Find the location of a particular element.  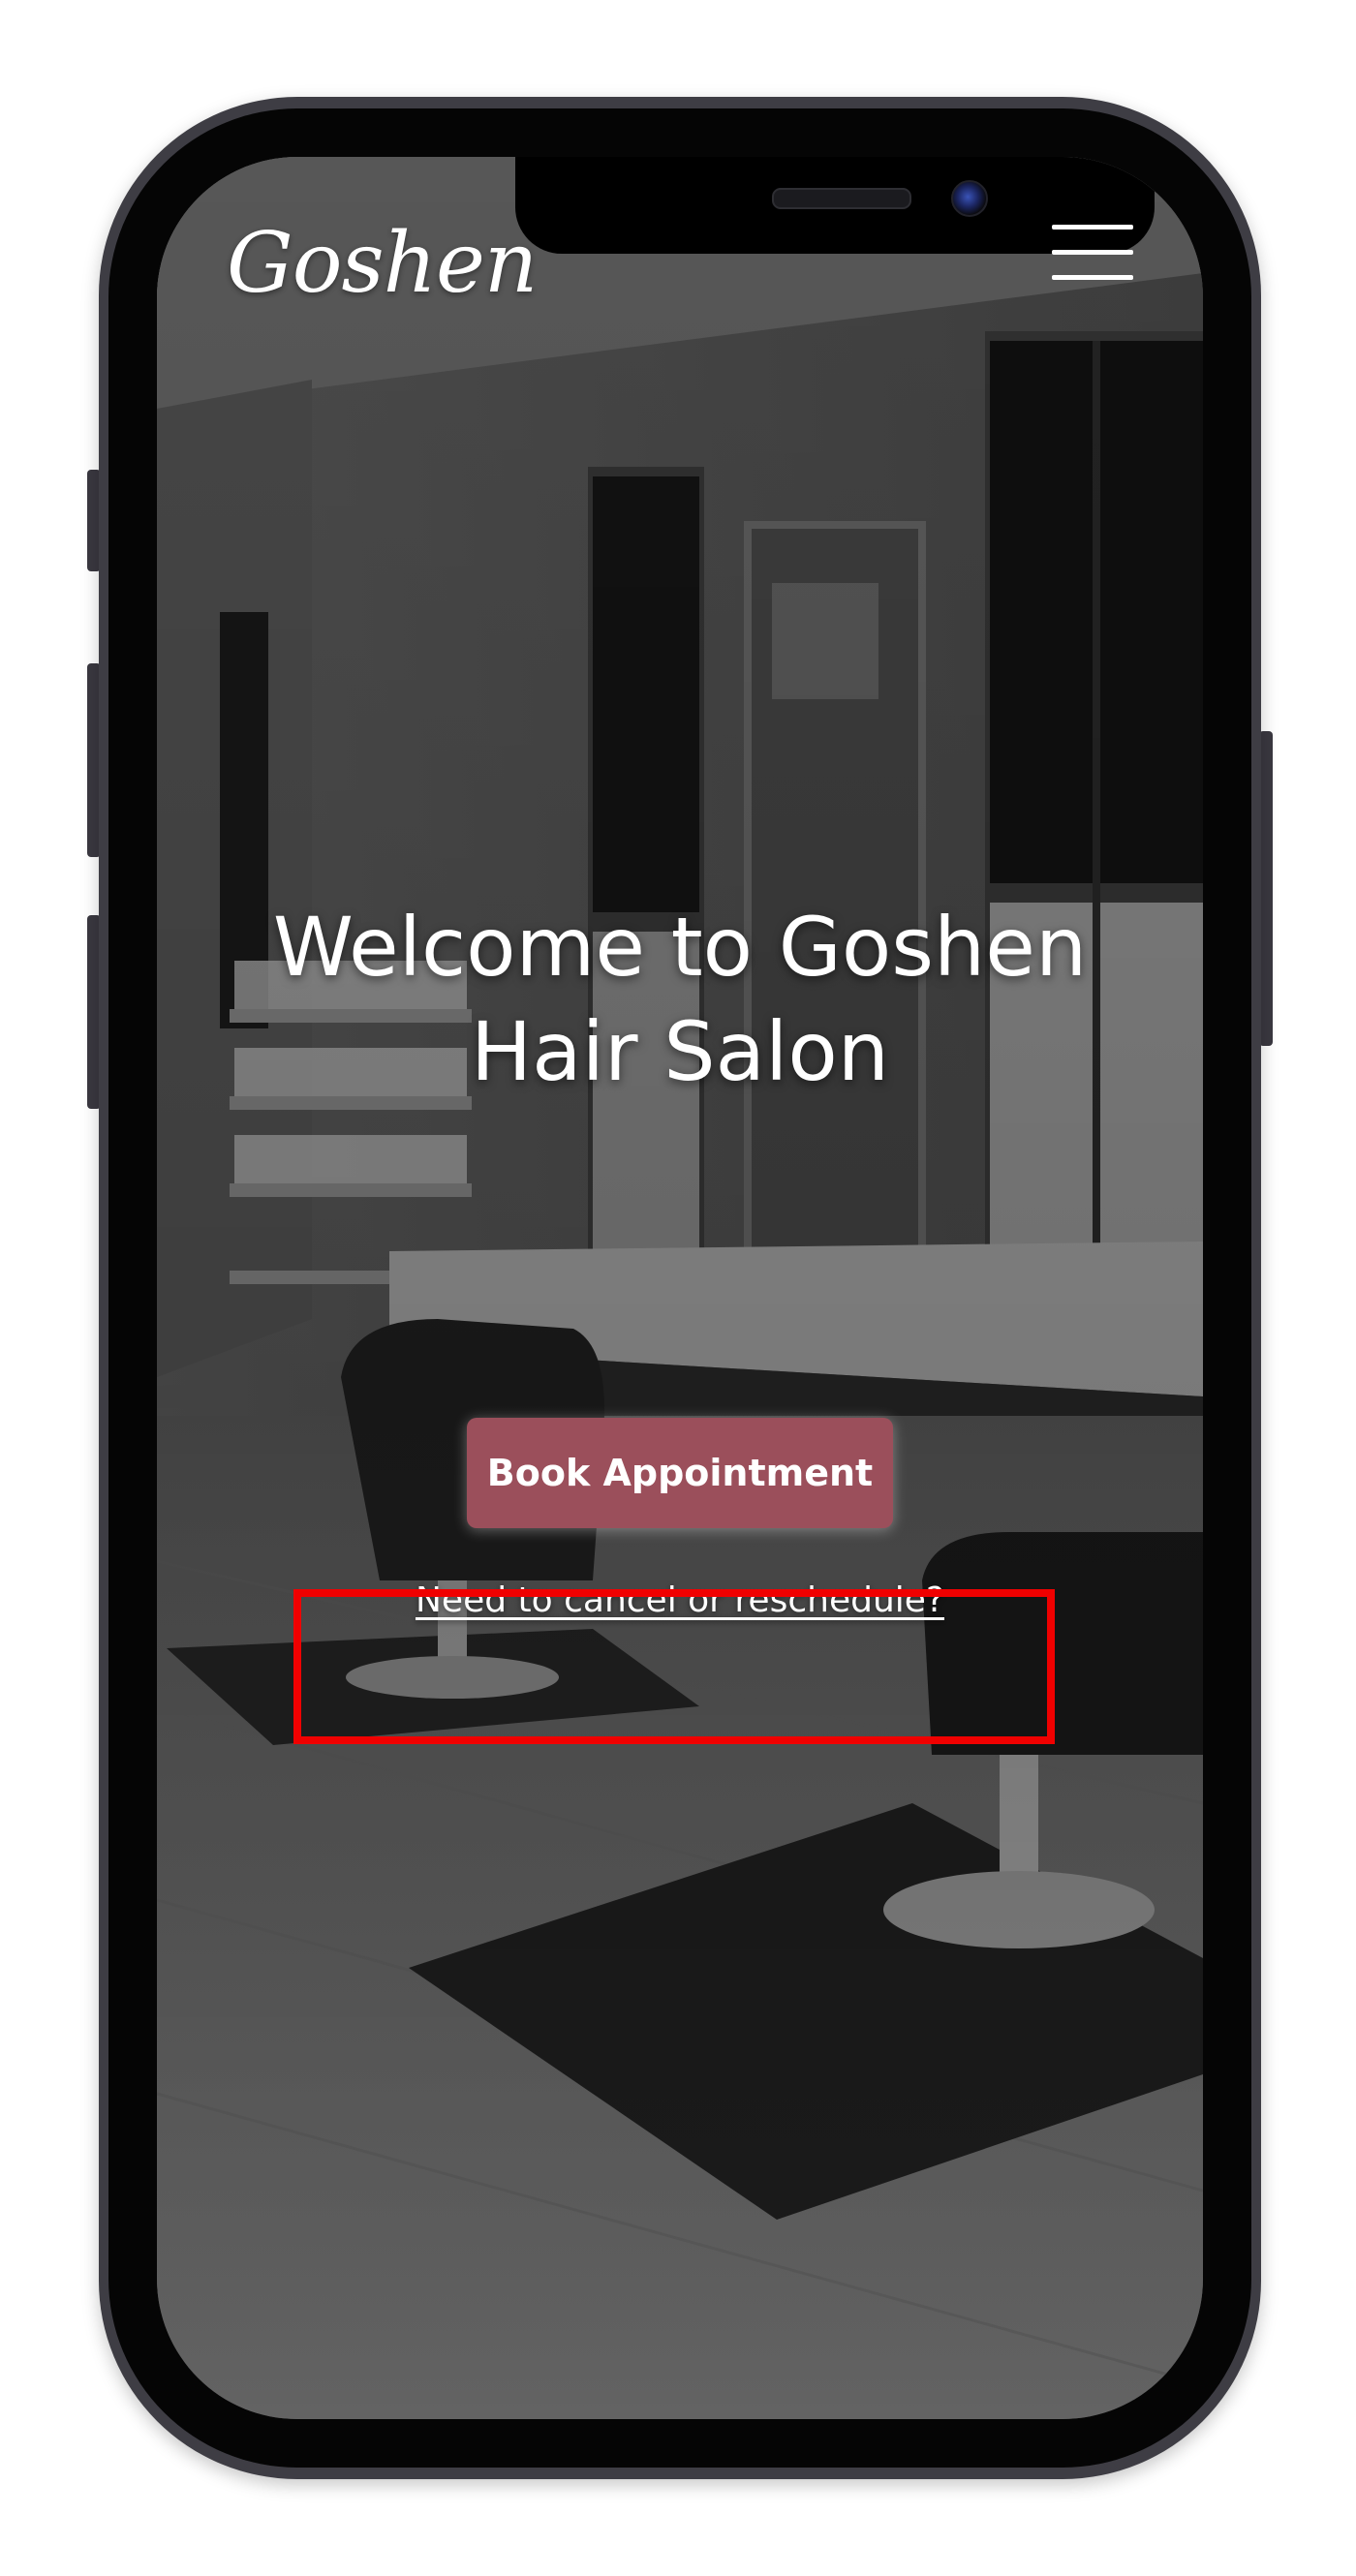

hero-title: Welcome to Goshen Hair Salon is located at coordinates (680, 999).